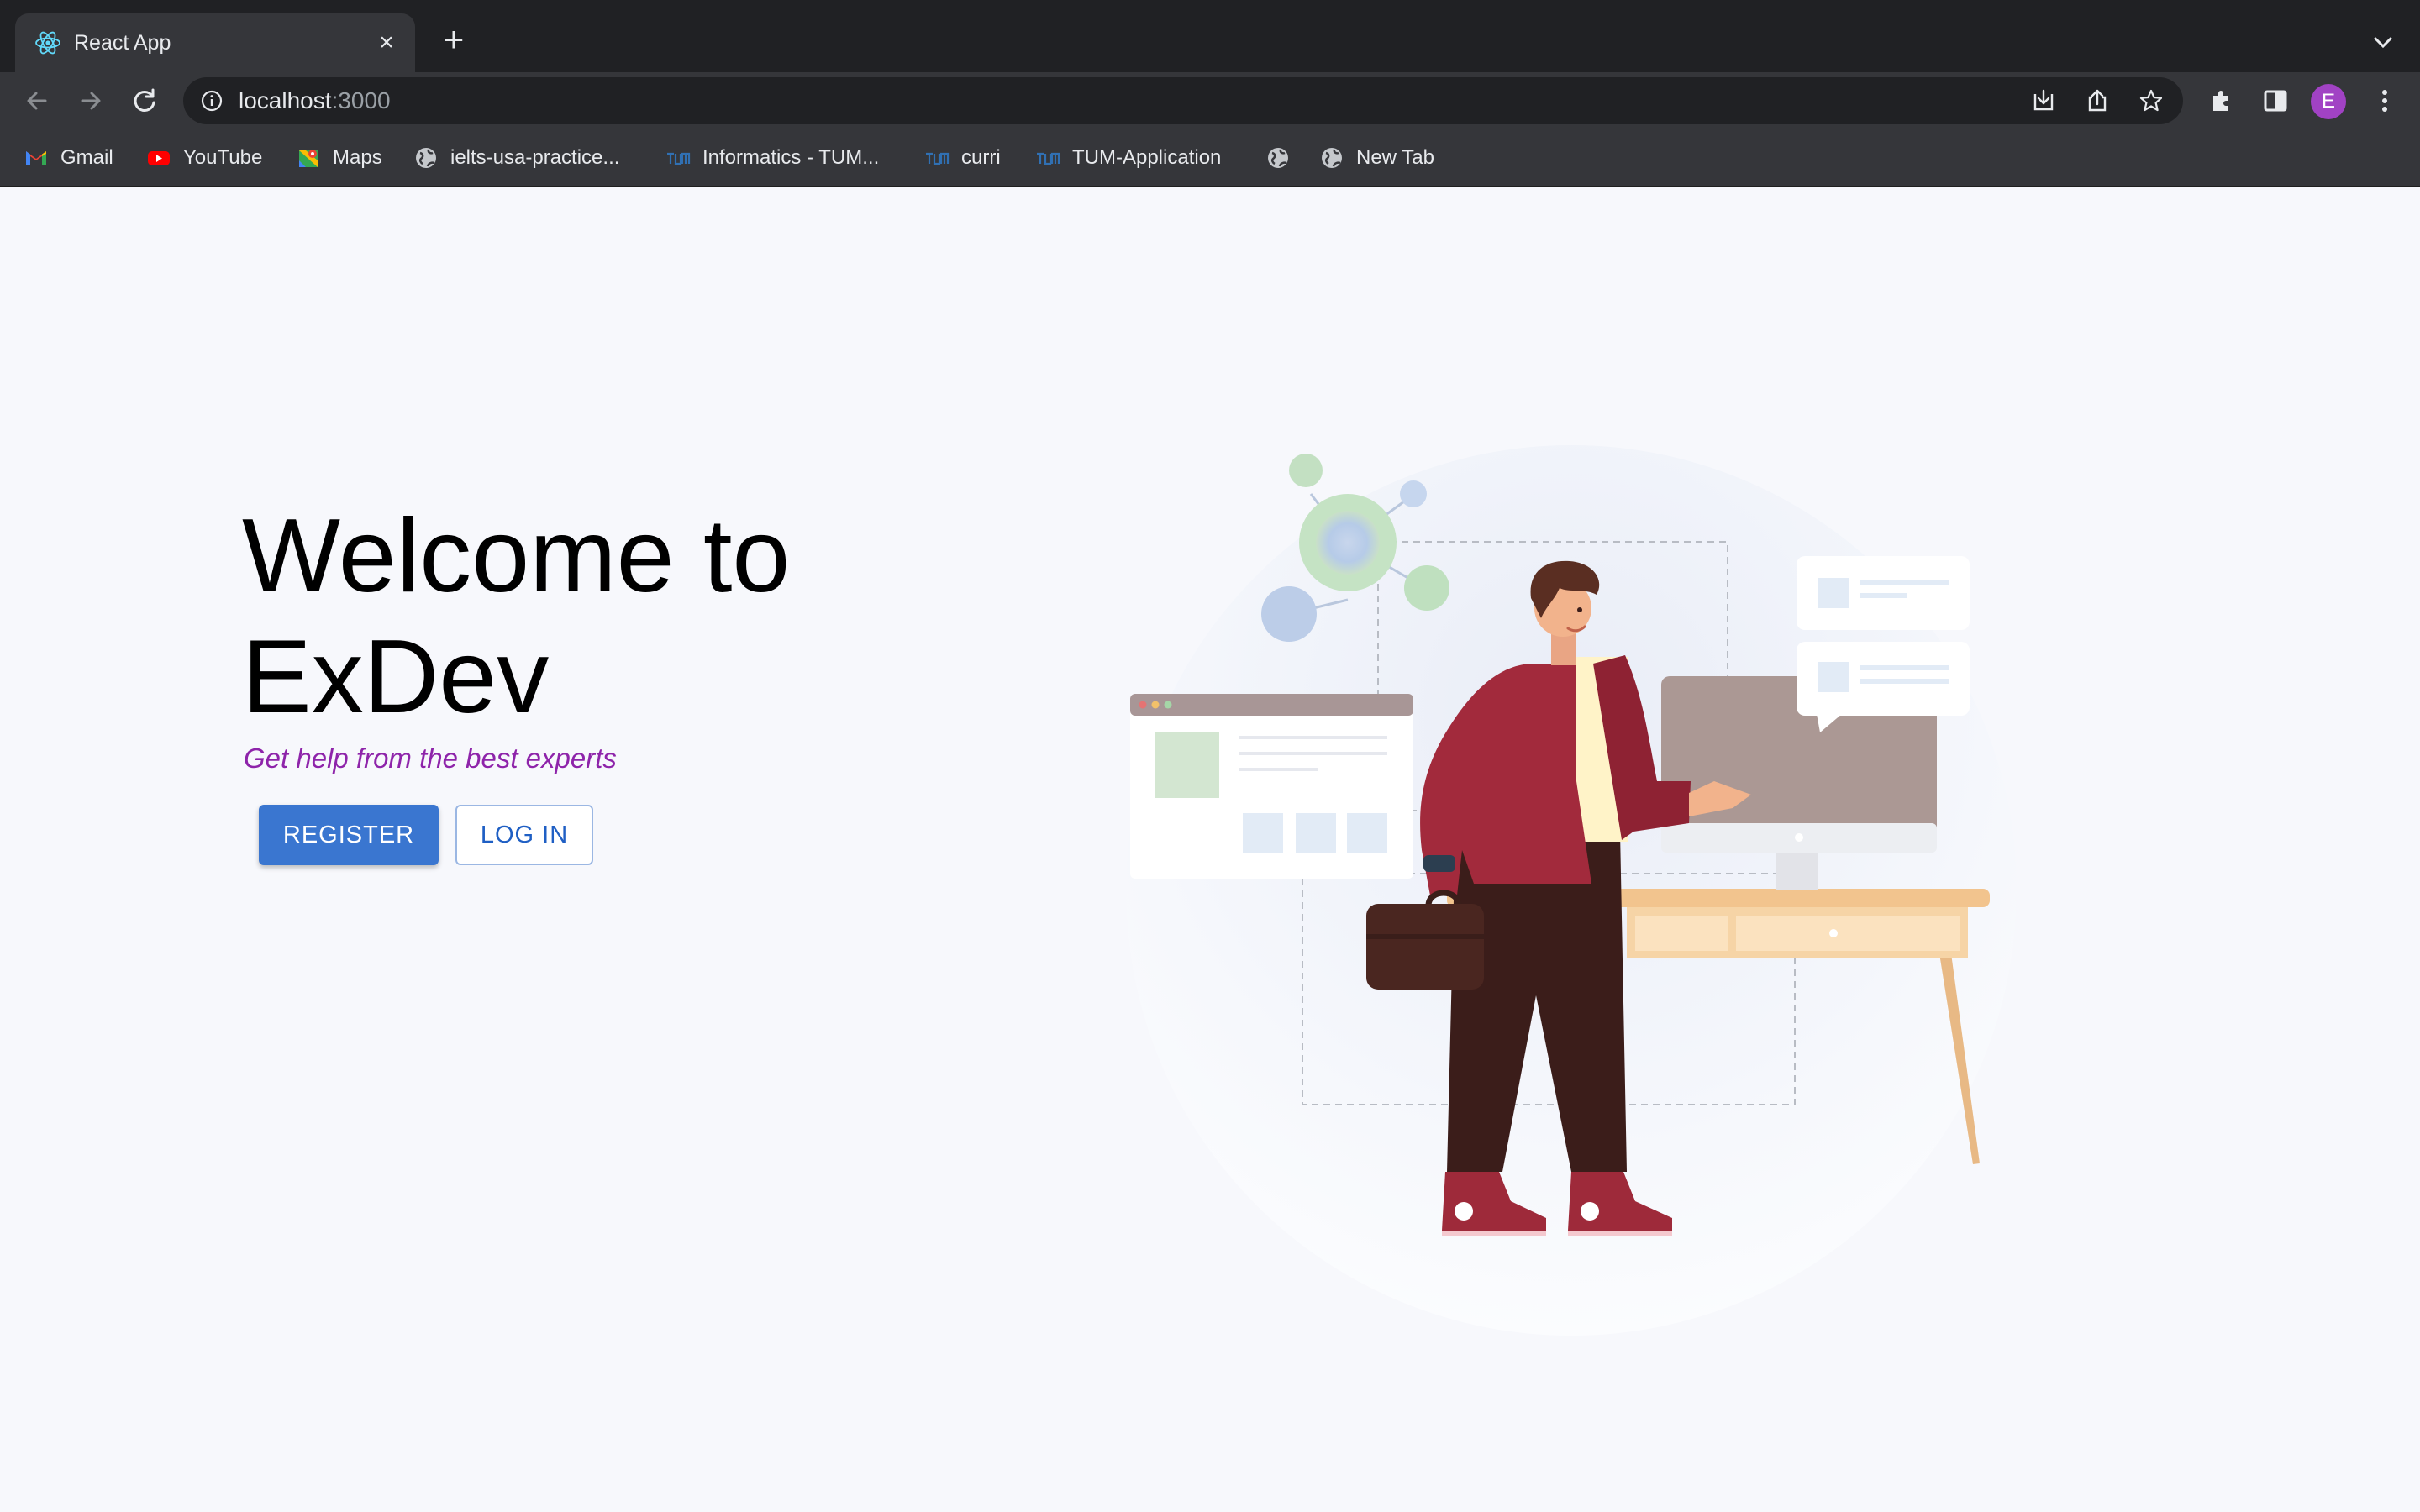 This screenshot has width=2420, height=1512. What do you see at coordinates (981, 157) in the screenshot?
I see `bookmark-label: curri` at bounding box center [981, 157].